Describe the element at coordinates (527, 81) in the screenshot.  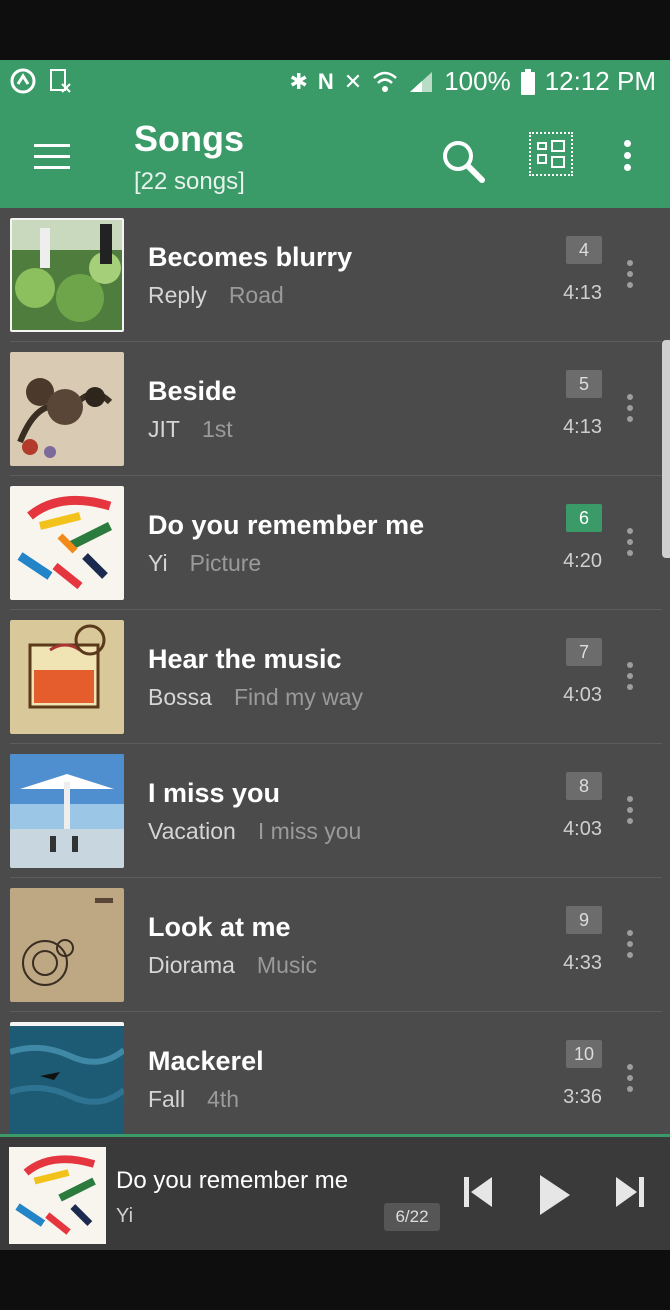
I see `battery-icon` at that location.